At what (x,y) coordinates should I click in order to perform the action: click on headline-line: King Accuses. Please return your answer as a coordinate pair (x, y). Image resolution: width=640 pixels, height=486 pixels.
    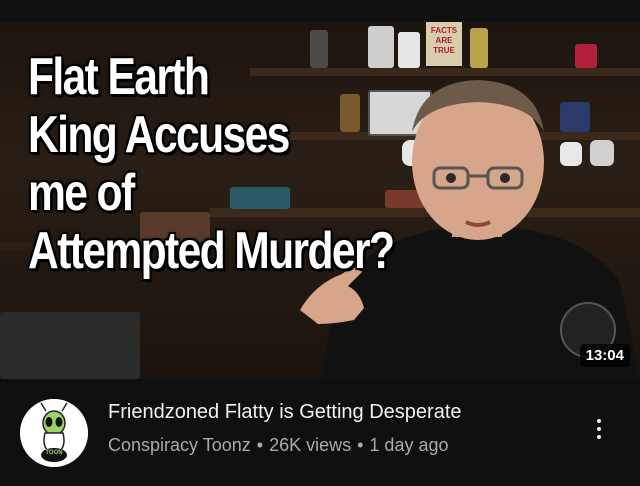
    Looking at the image, I should click on (159, 135).